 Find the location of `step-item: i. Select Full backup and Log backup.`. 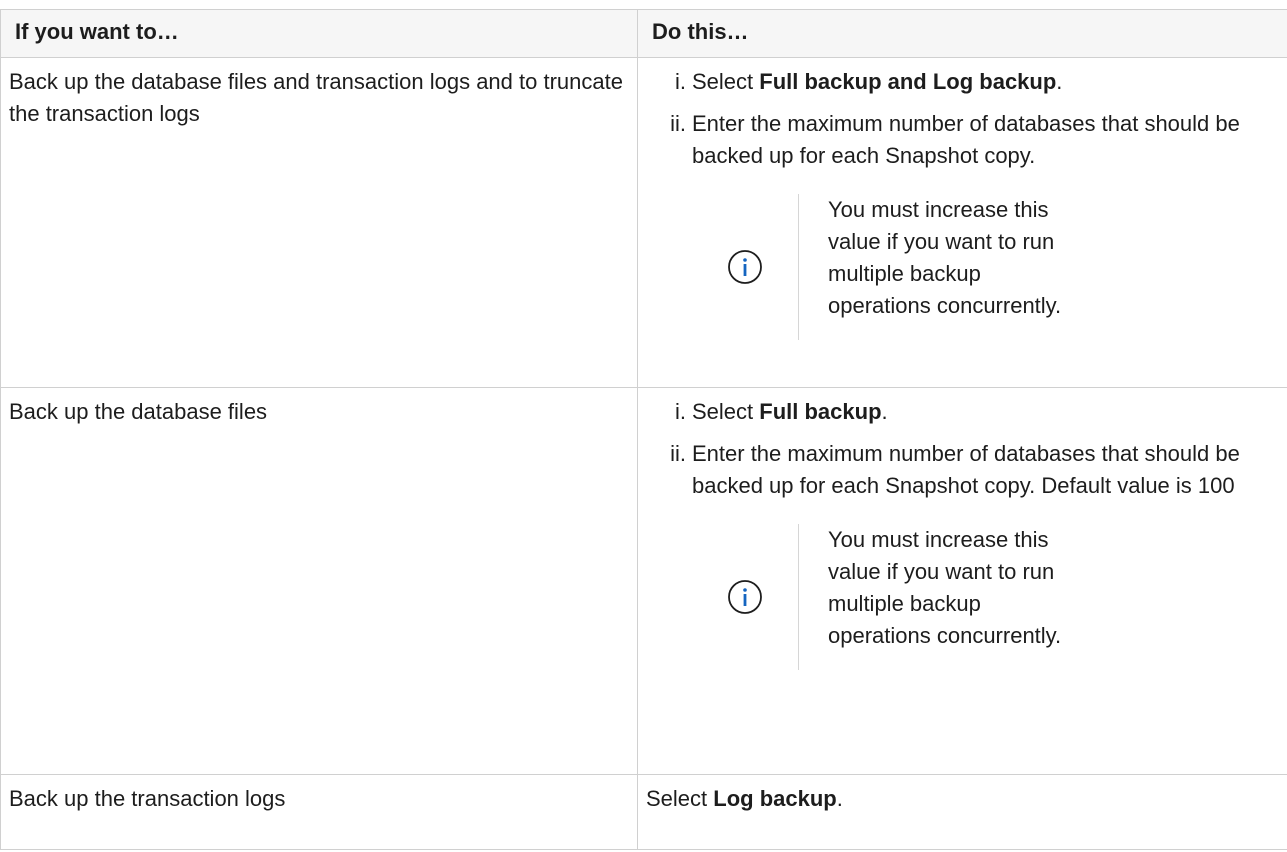

step-item: i. Select Full backup and Log backup. is located at coordinates (967, 82).